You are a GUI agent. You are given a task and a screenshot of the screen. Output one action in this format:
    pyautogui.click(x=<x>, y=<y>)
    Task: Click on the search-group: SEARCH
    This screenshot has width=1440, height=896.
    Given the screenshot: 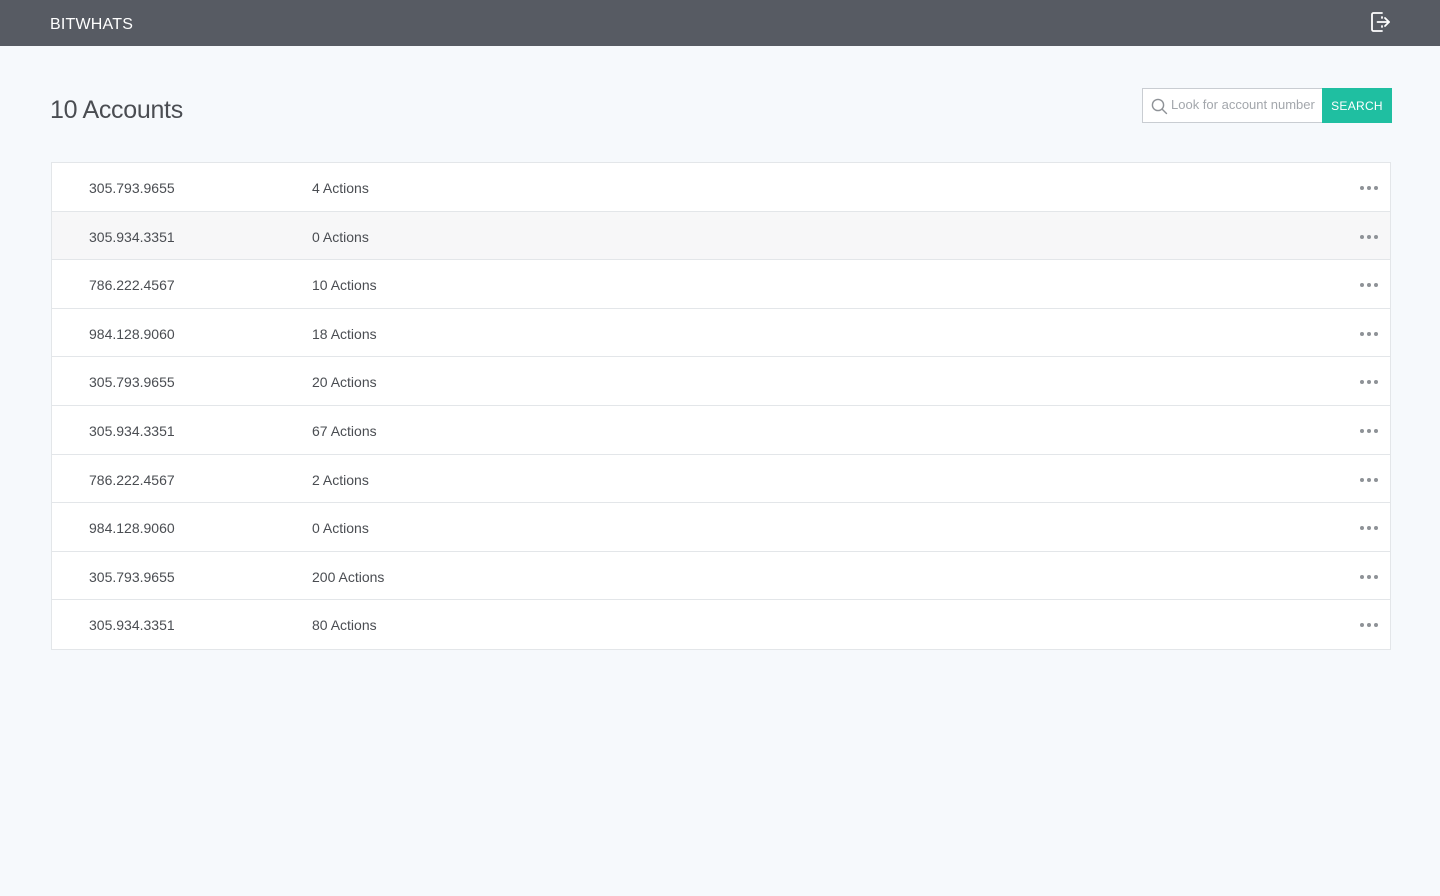 What is the action you would take?
    pyautogui.click(x=1267, y=105)
    